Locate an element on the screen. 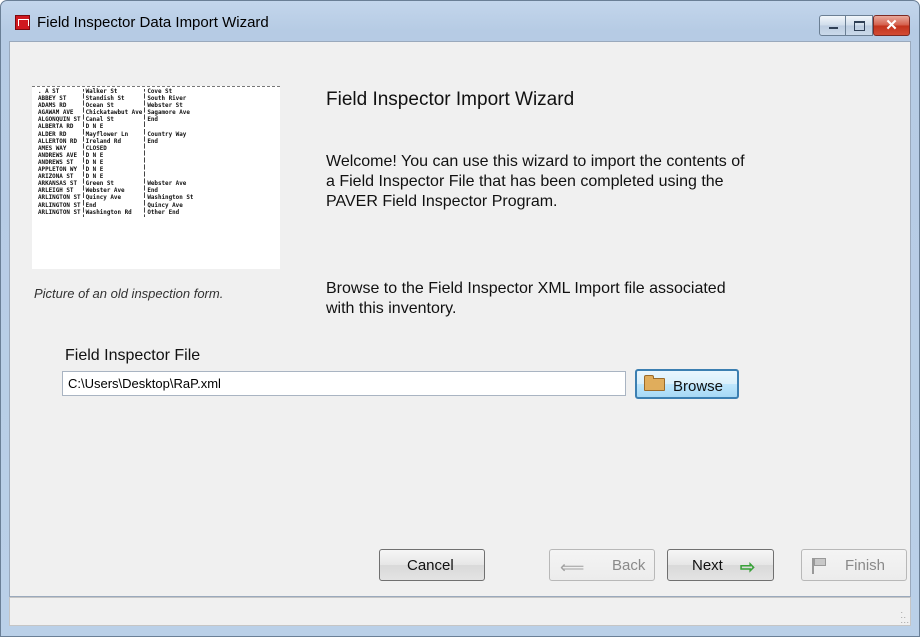 Image resolution: width=920 pixels, height=637 pixels. minimize-button is located at coordinates (832, 25).